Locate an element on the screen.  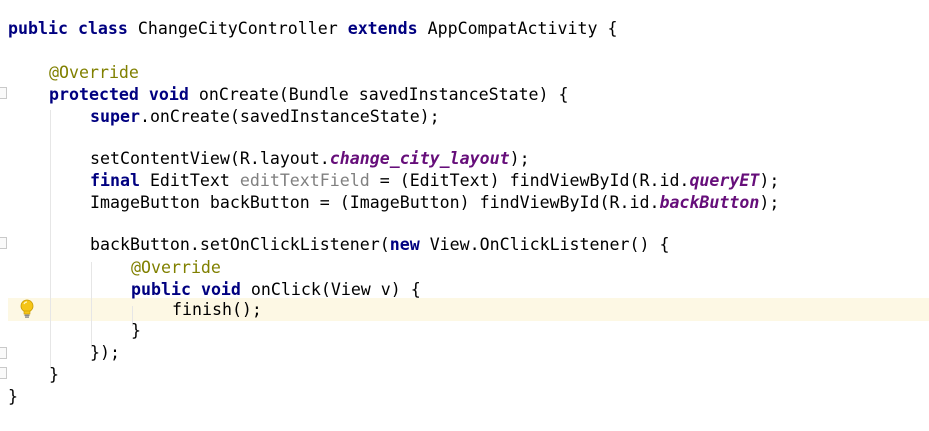
code-text: finish(); is located at coordinates (217, 309).